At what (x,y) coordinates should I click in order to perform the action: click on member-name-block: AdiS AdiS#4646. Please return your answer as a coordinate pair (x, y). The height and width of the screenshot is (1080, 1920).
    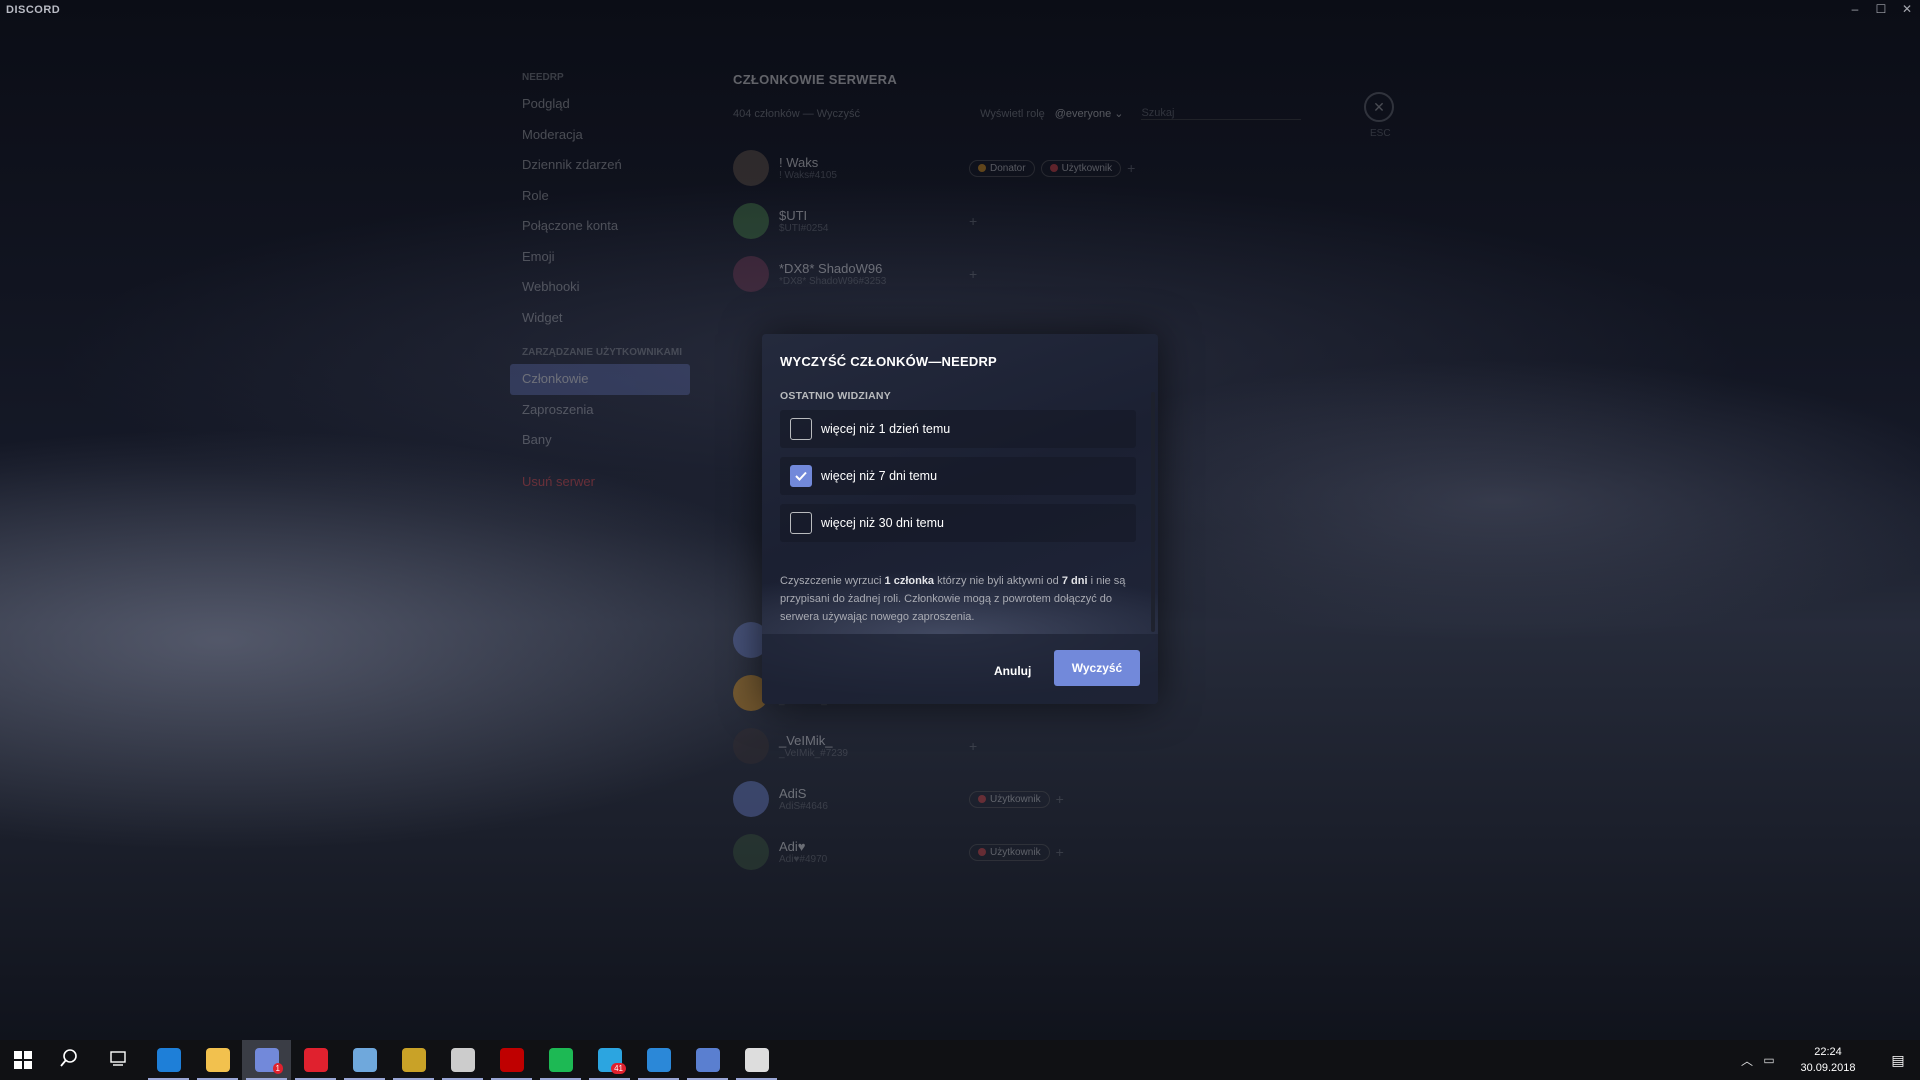
    Looking at the image, I should click on (803, 799).